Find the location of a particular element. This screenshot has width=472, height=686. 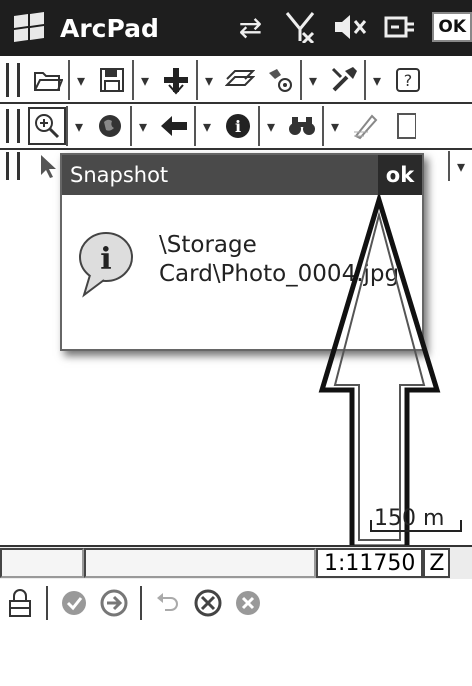

dialog-ok-button: ok is located at coordinates (400, 175).